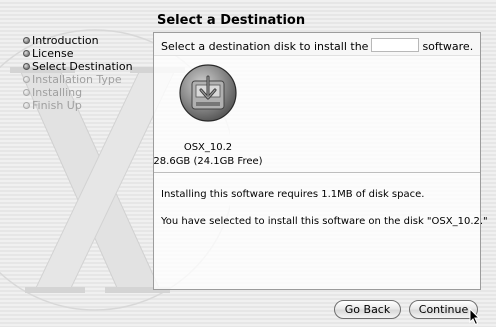 The height and width of the screenshot is (327, 496). Describe the element at coordinates (82, 66) in the screenshot. I see `step-label: Select Destination` at that location.